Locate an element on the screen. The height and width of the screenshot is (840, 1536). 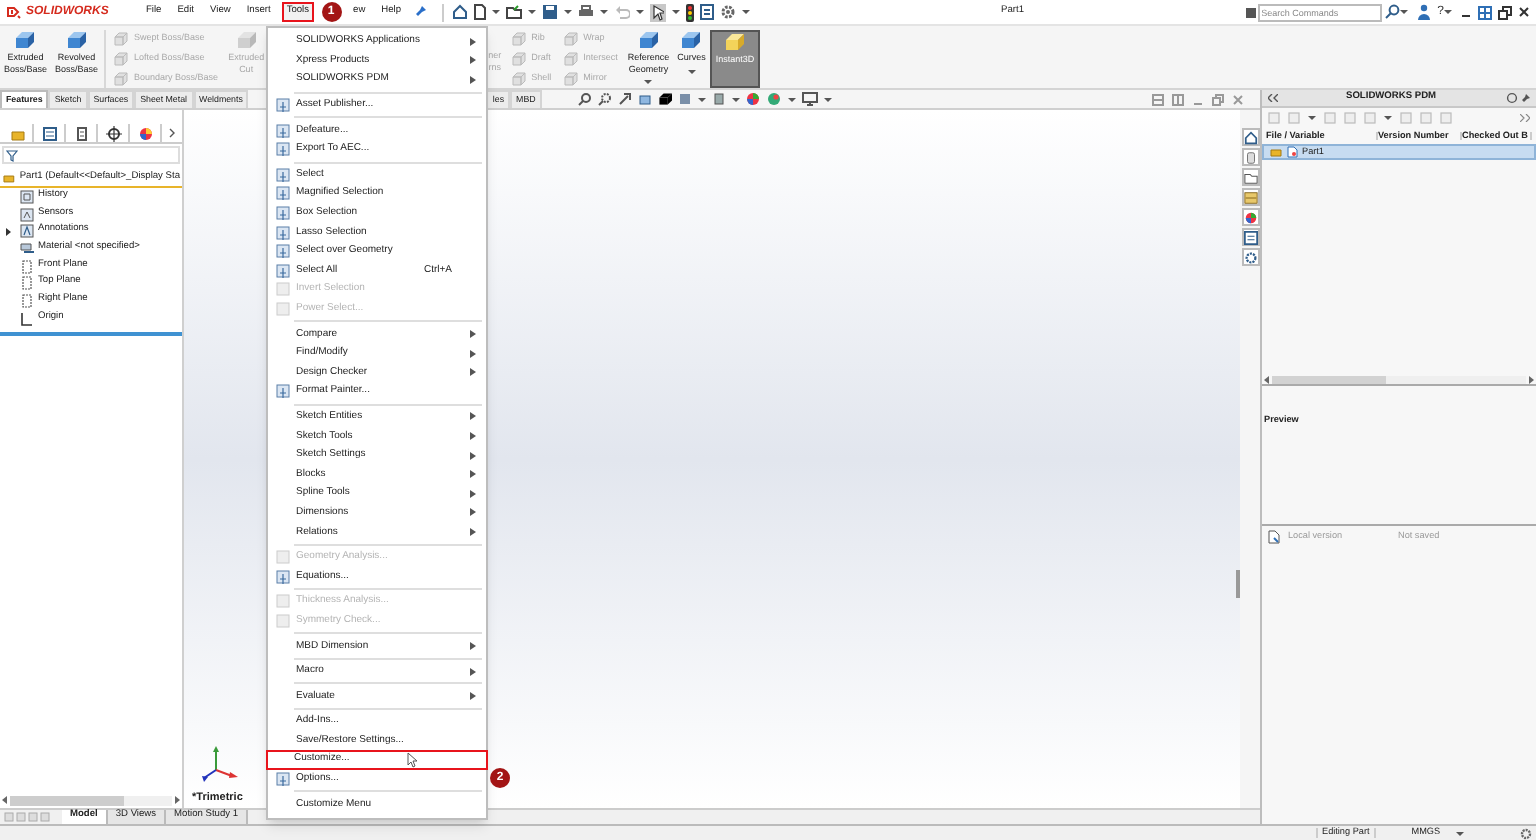
view-palette-icon is located at coordinates (1250, 197).